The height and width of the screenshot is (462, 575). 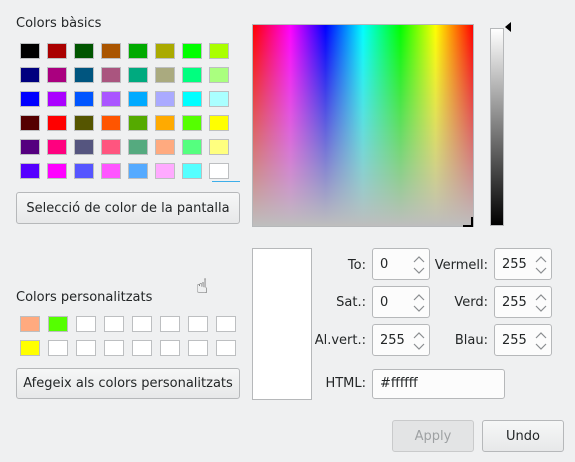 I want to click on basic-colors-title: Colors bàsics, so click(x=59, y=23).